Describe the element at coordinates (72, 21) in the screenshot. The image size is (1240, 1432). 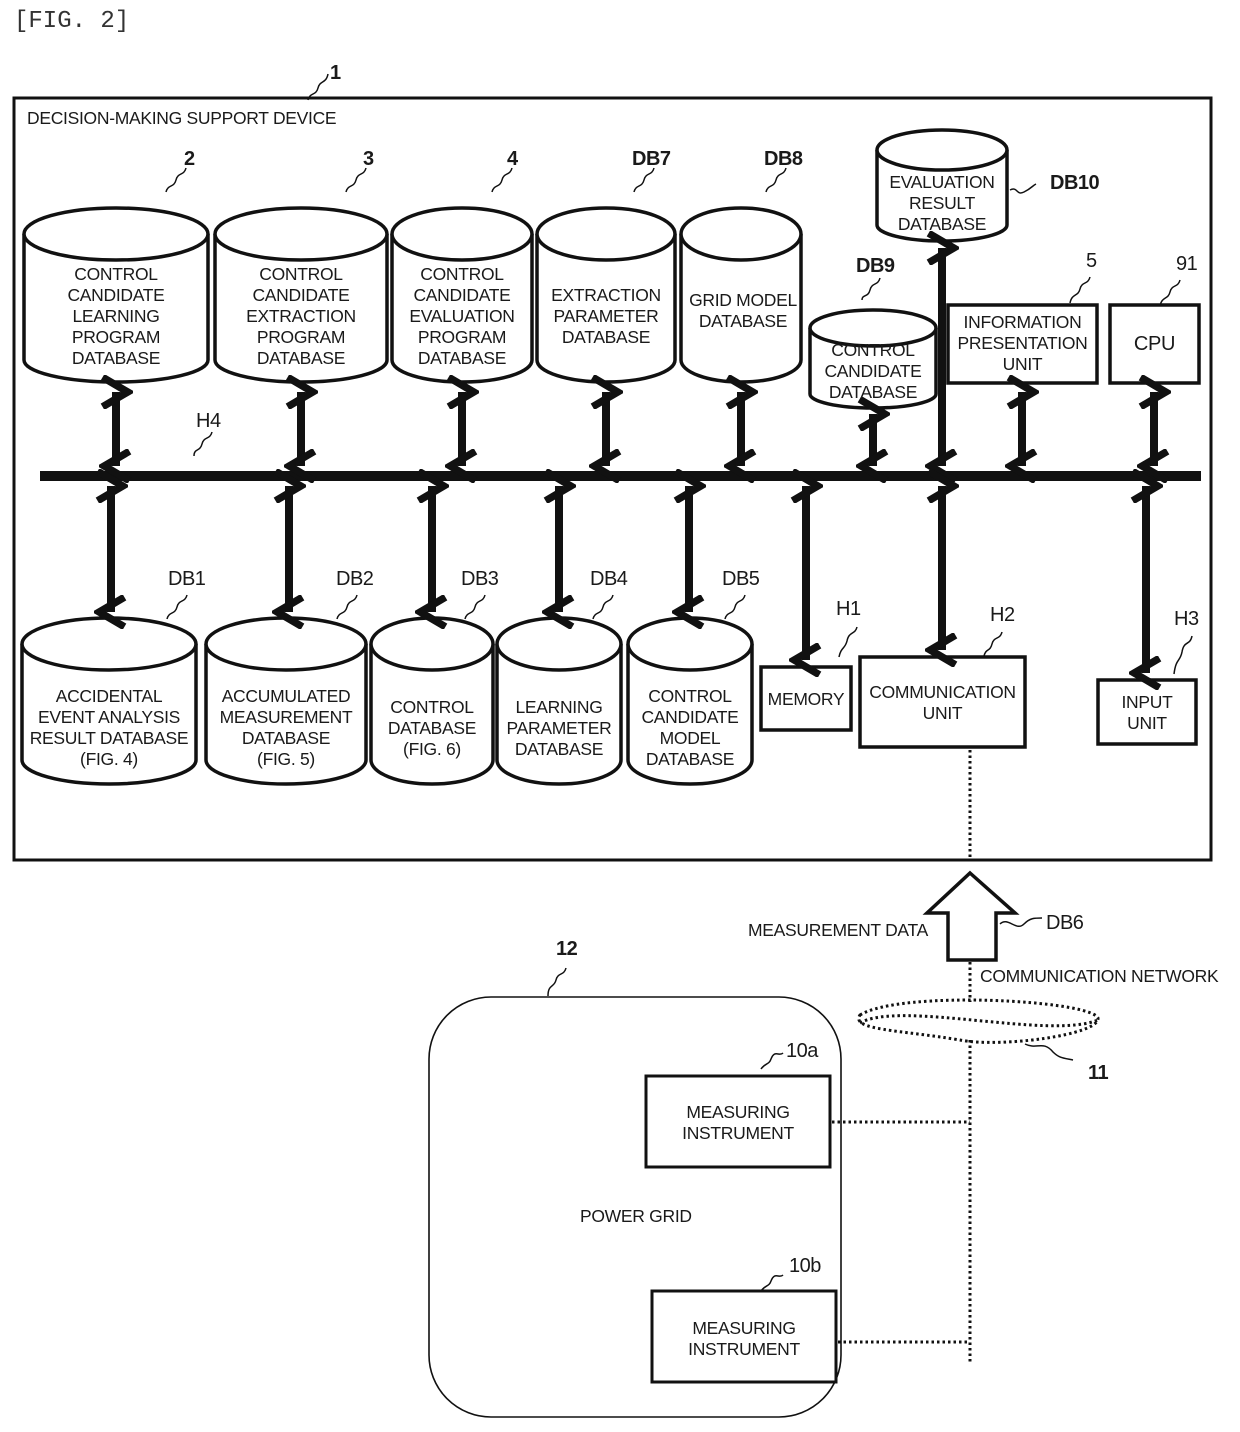
I see `figure-label: [FIG. 2]` at that location.